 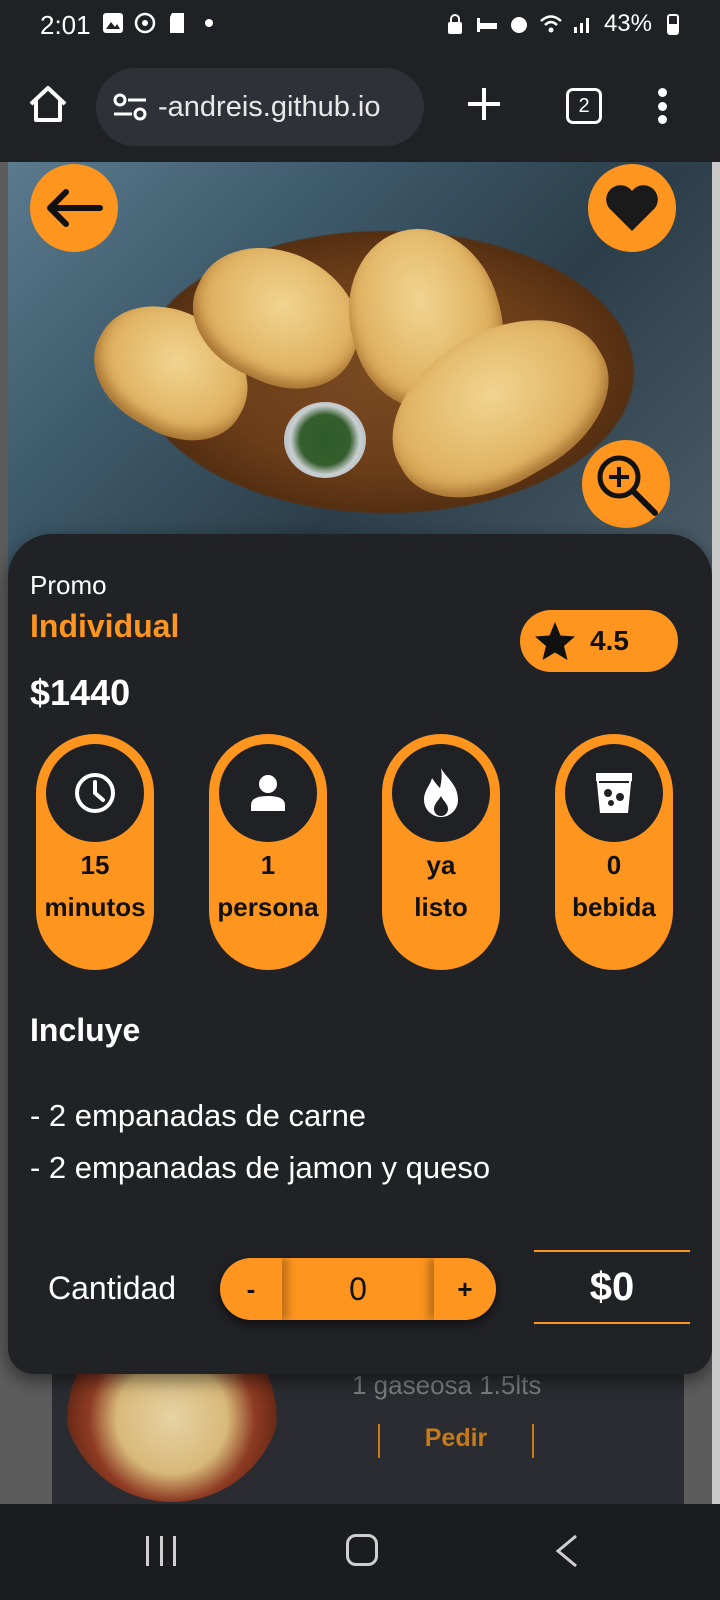 I want to click on feature-value: ya, so click(x=441, y=865).